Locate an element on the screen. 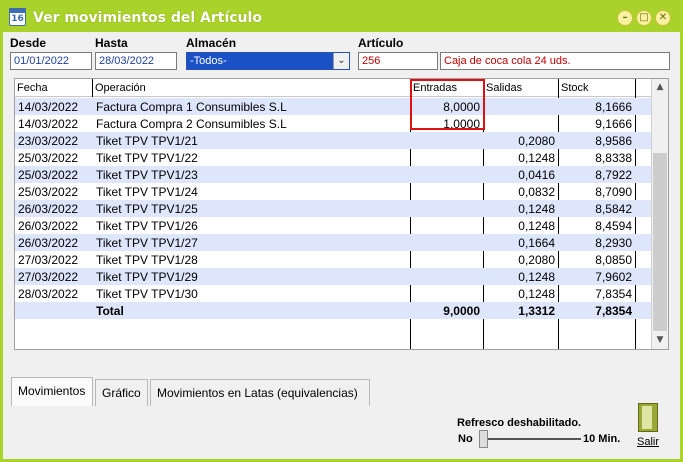  door-icon is located at coordinates (648, 417).